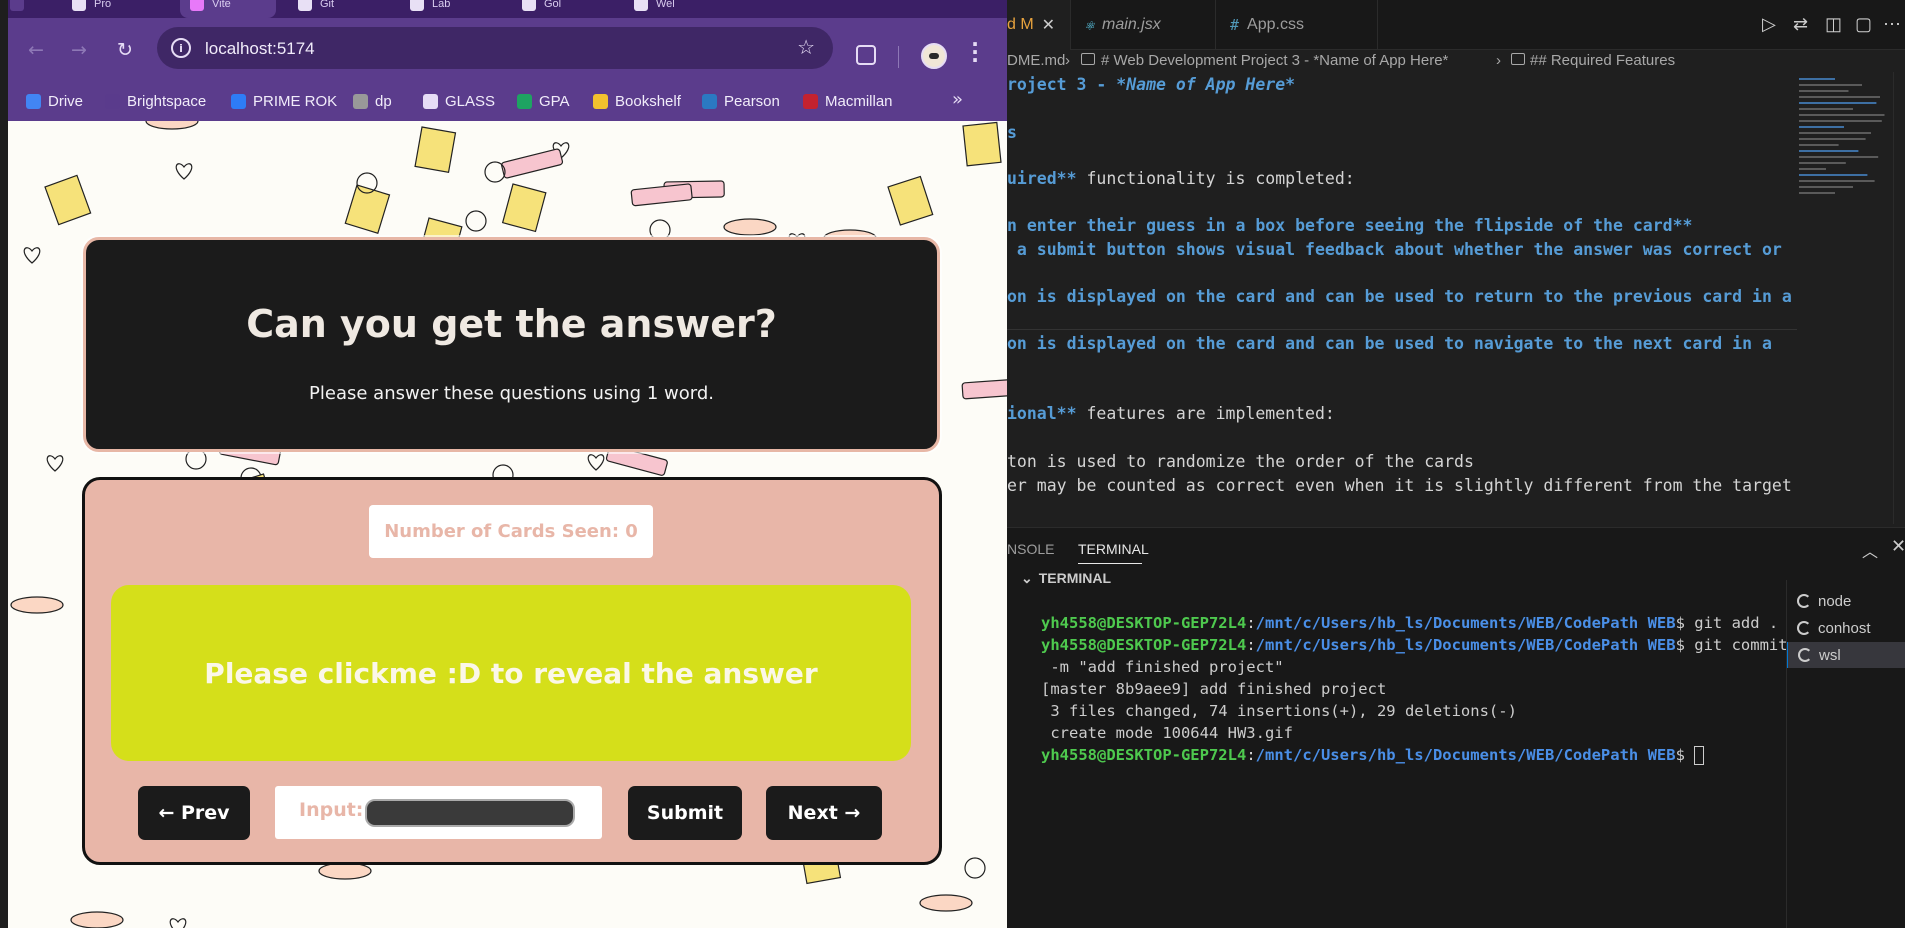  I want to click on next-button: Next →, so click(824, 813).